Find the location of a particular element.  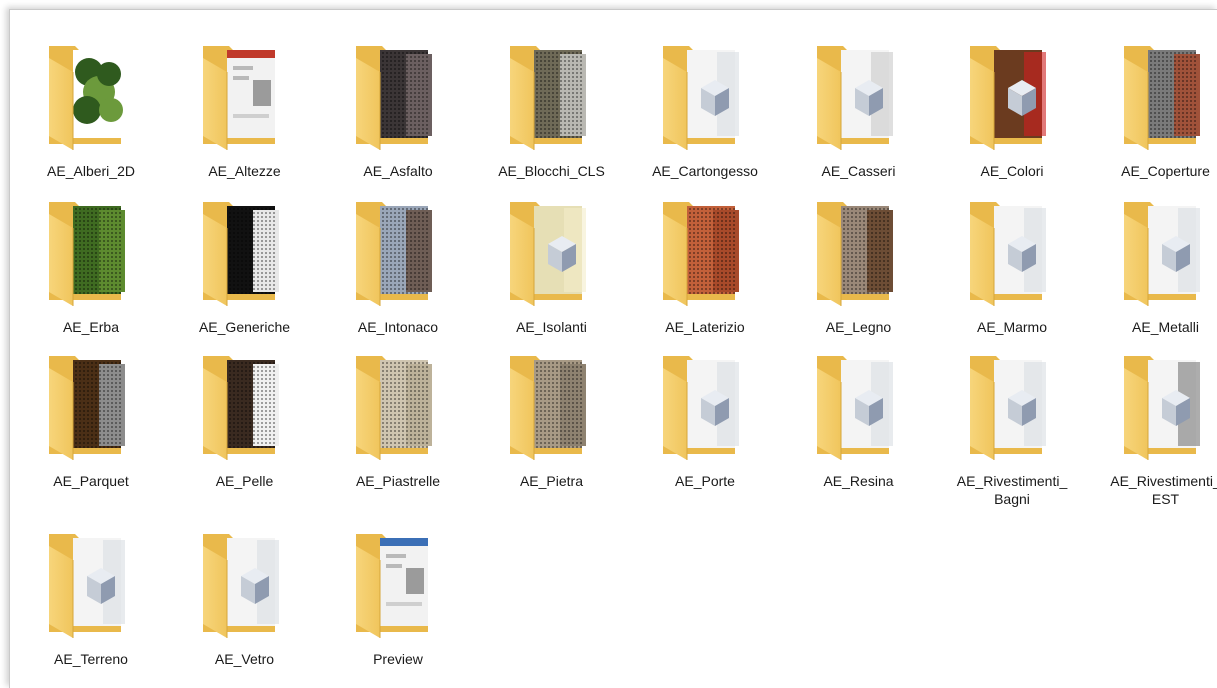

folder-label: AE_Colori is located at coordinates (1012, 171).